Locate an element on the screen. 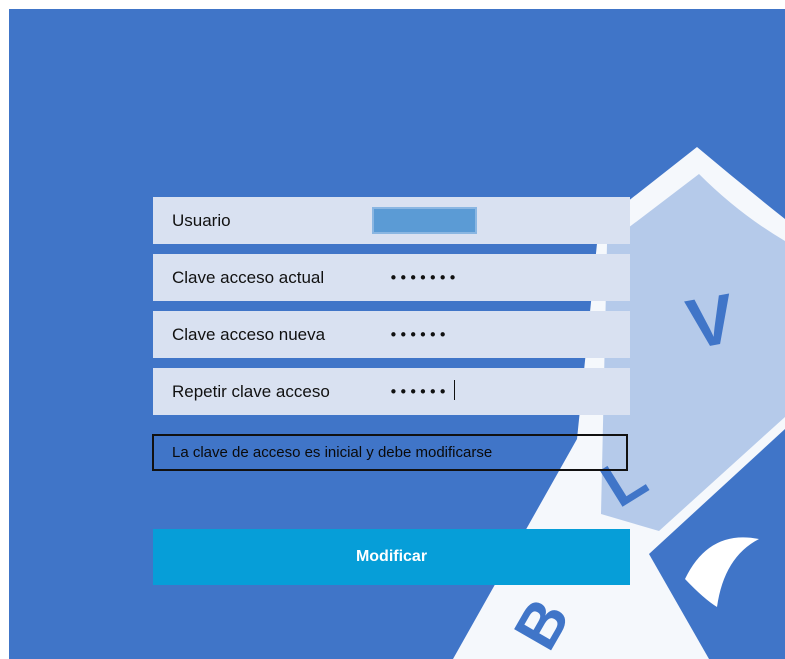  current-password-row: Clave acceso actual is located at coordinates (391, 277).